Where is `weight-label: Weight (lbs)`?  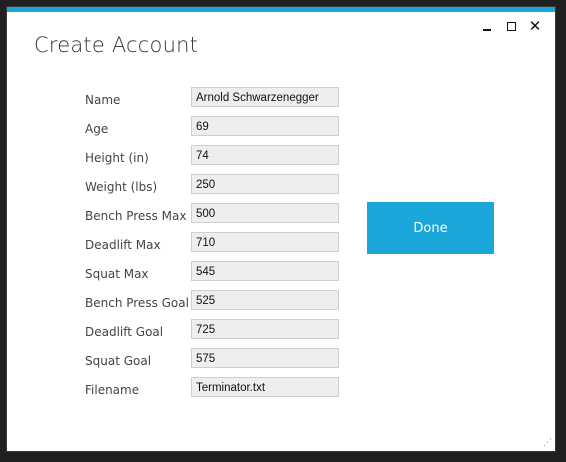 weight-label: Weight (lbs) is located at coordinates (121, 187).